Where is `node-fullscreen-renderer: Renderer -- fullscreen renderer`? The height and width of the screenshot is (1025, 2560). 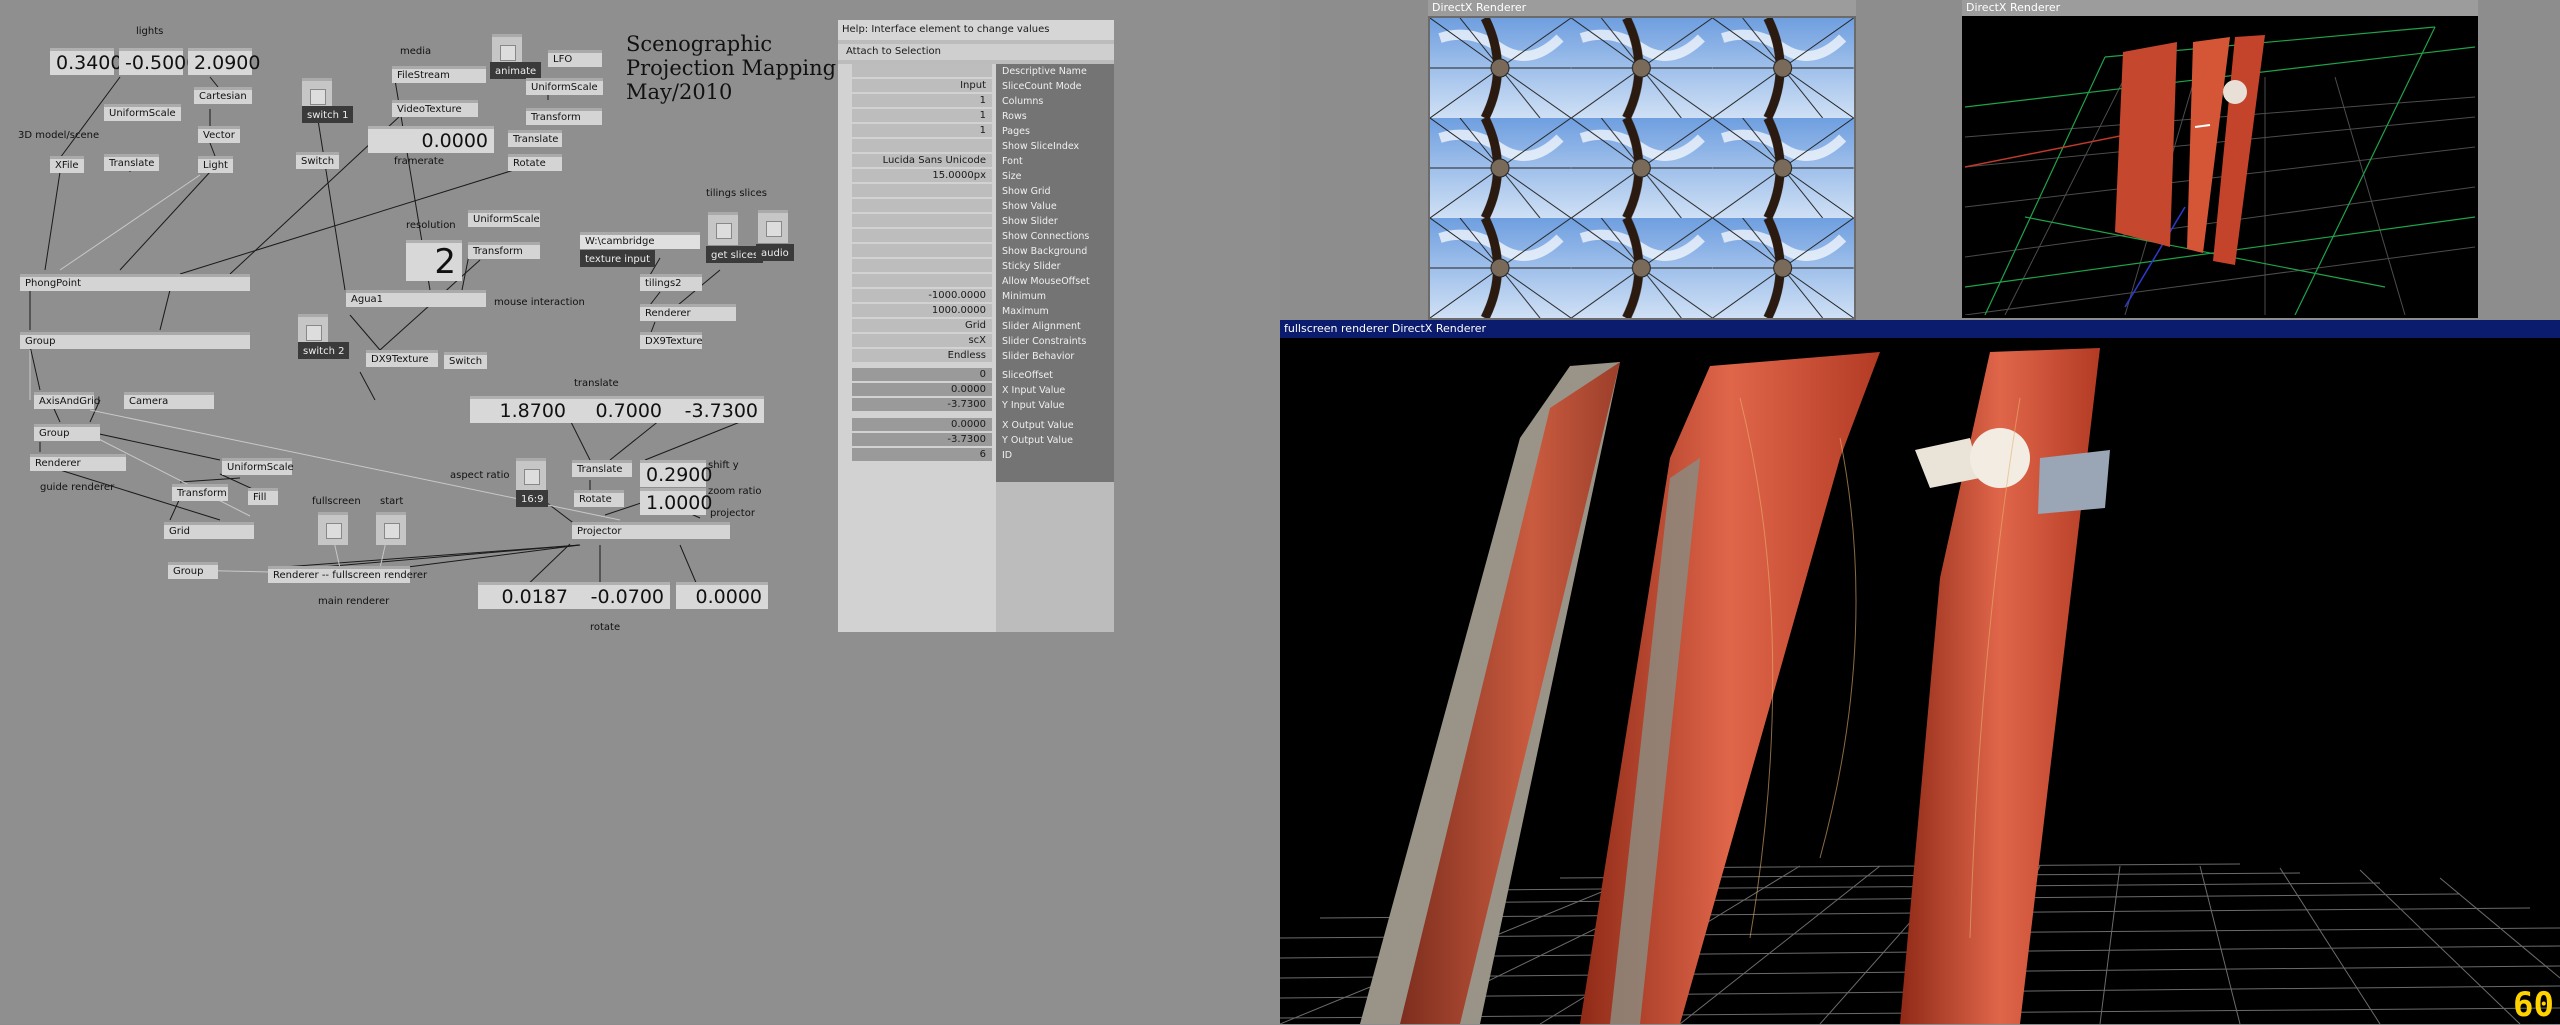
node-fullscreen-renderer: Renderer -- fullscreen renderer is located at coordinates (347, 574).